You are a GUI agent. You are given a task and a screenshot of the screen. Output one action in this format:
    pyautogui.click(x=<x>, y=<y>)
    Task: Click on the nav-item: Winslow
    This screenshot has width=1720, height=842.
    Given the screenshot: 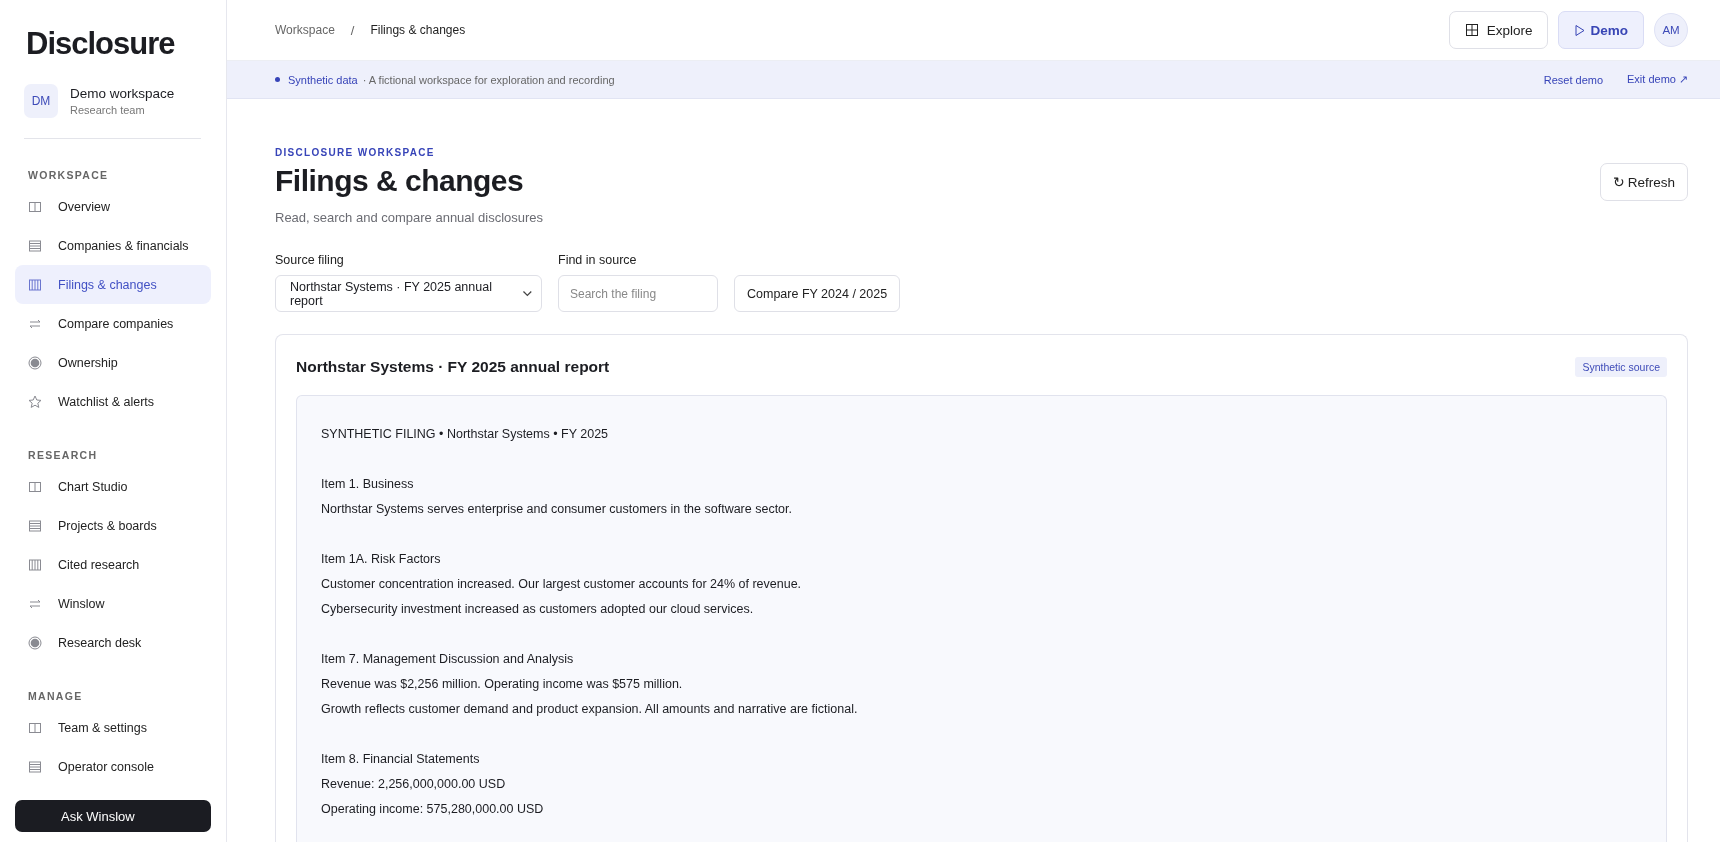 What is the action you would take?
    pyautogui.click(x=113, y=603)
    